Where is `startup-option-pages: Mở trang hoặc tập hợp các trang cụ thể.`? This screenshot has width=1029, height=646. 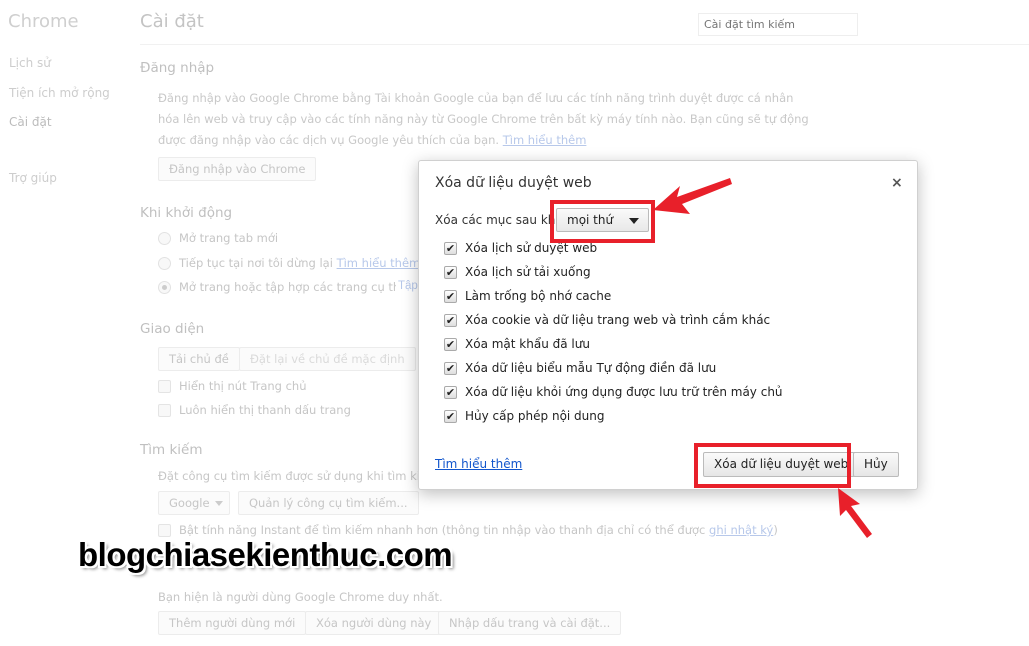
startup-option-pages: Mở trang hoặc tập hợp các trang cụ thể. is located at coordinates (284, 287).